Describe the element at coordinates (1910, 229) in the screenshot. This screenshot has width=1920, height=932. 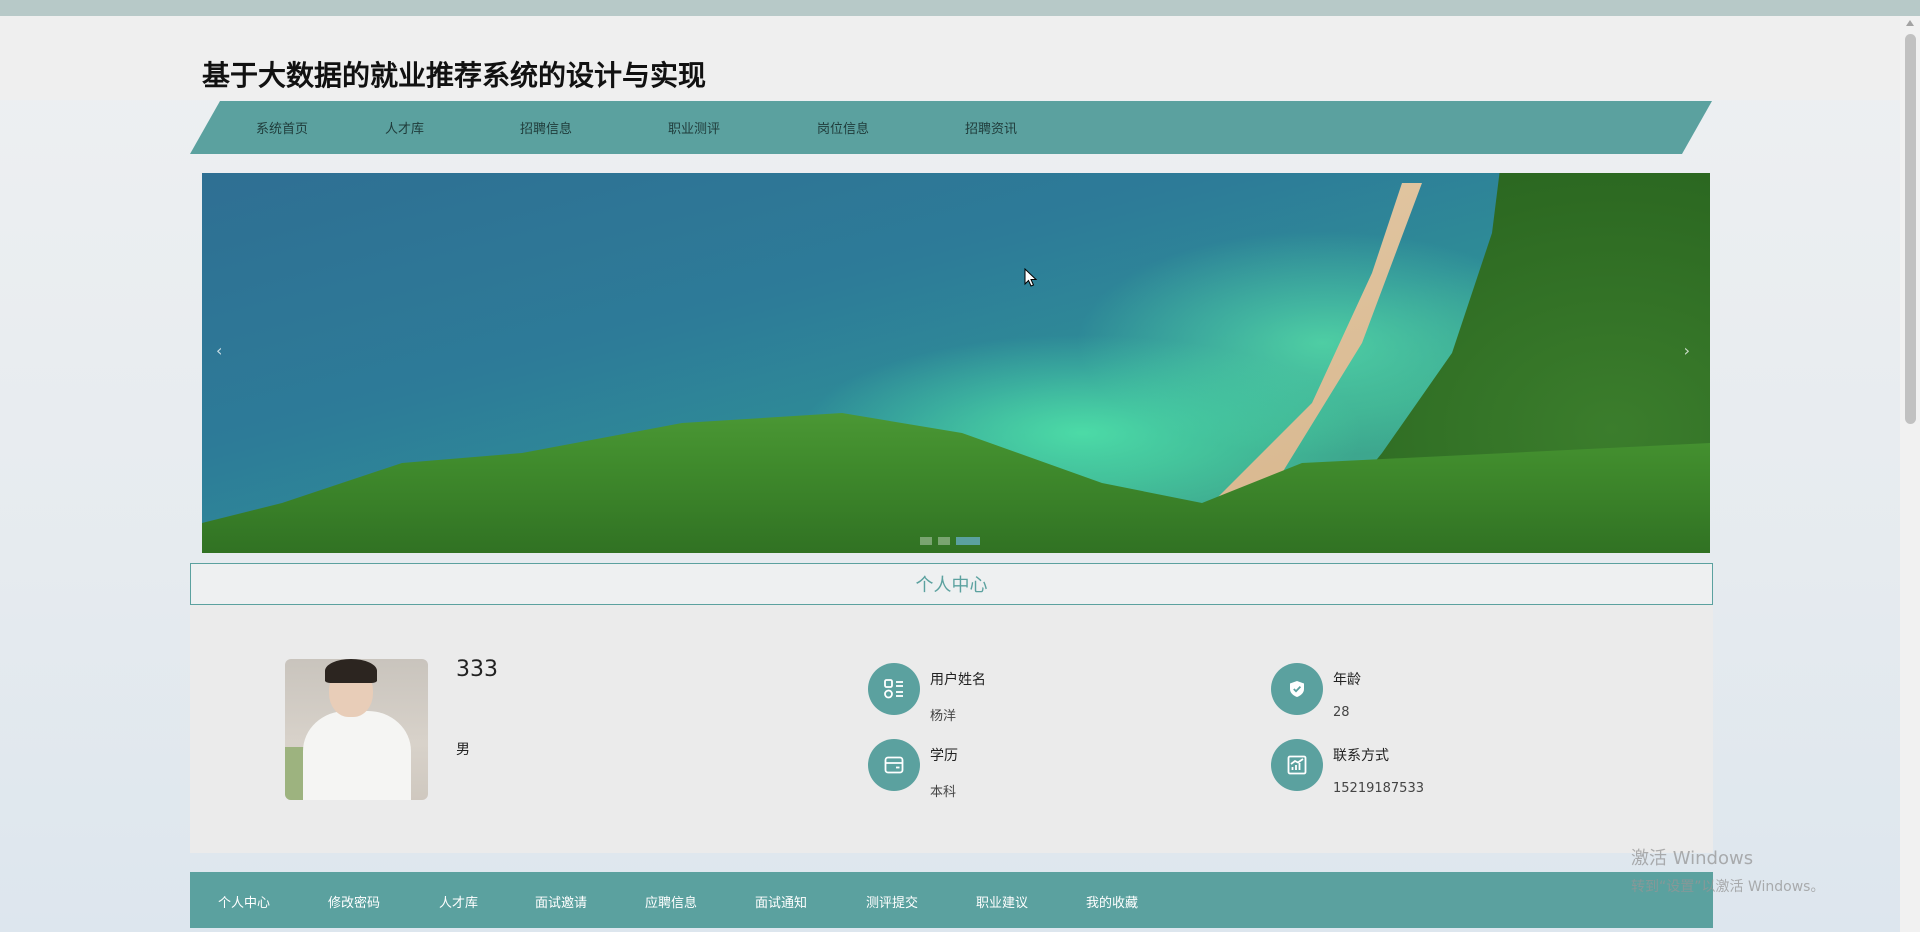
I see `scrollbar-thumb` at that location.